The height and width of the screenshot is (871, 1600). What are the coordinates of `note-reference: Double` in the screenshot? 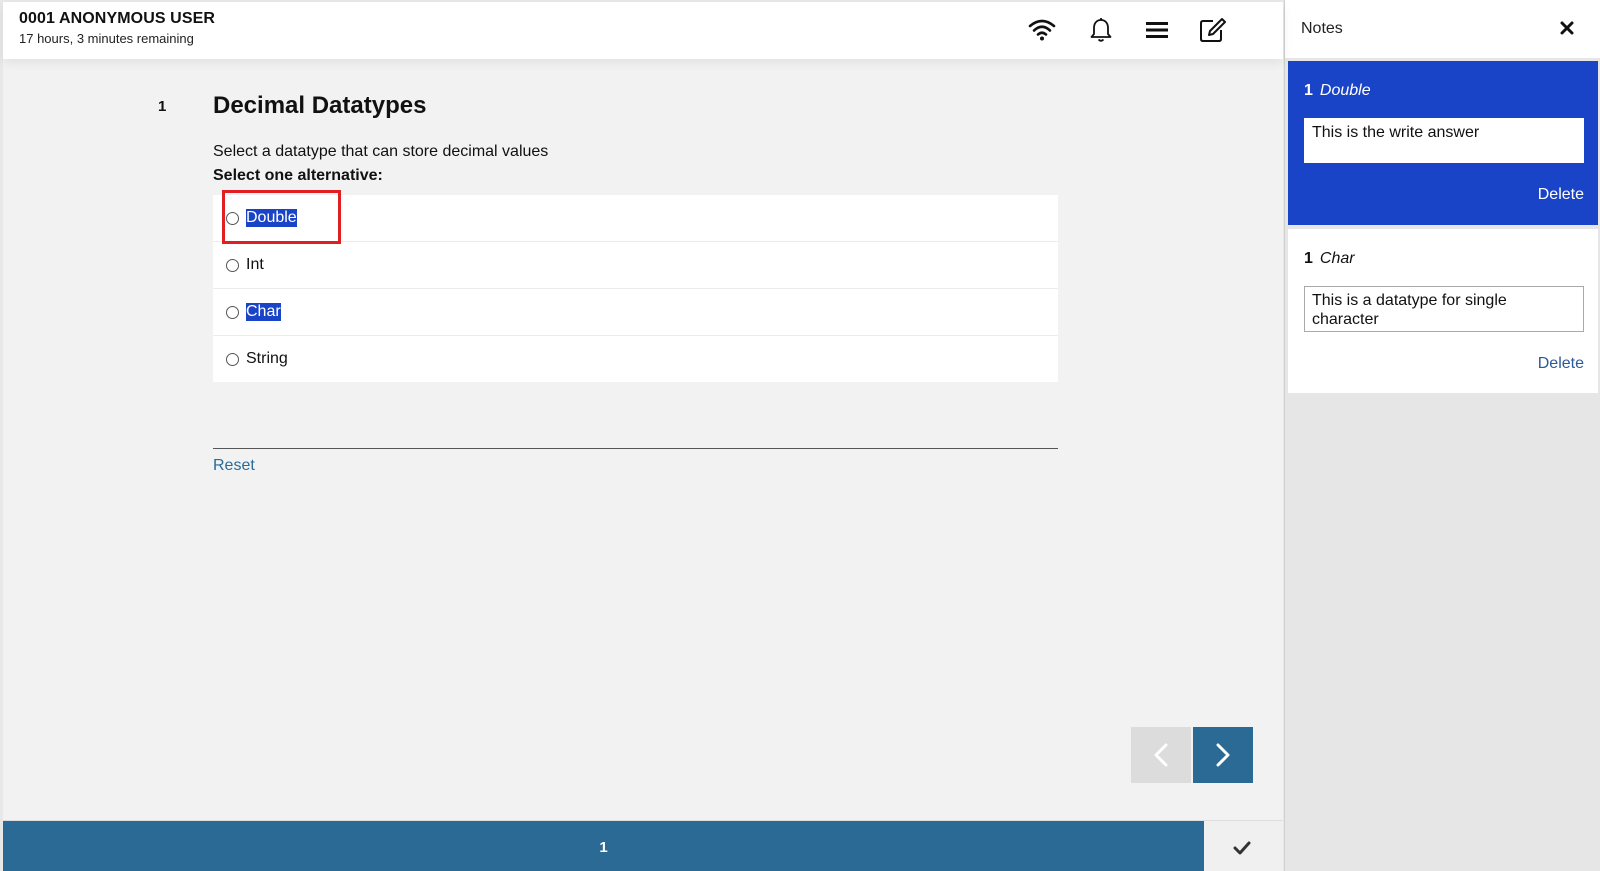 It's located at (1345, 90).